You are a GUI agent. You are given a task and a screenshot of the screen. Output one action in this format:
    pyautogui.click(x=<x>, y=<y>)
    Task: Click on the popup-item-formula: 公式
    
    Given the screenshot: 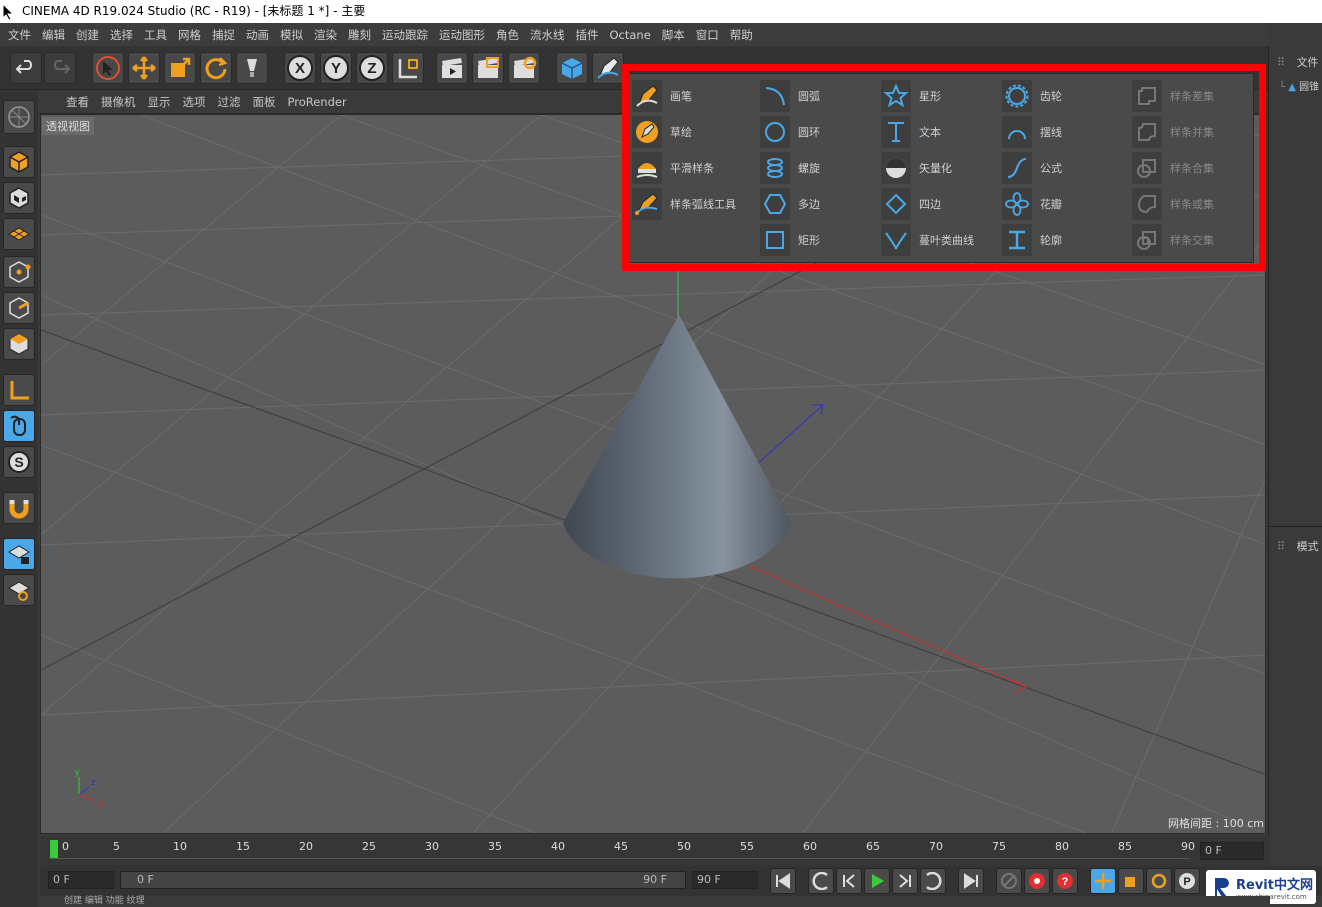 What is the action you would take?
    pyautogui.click(x=1032, y=168)
    